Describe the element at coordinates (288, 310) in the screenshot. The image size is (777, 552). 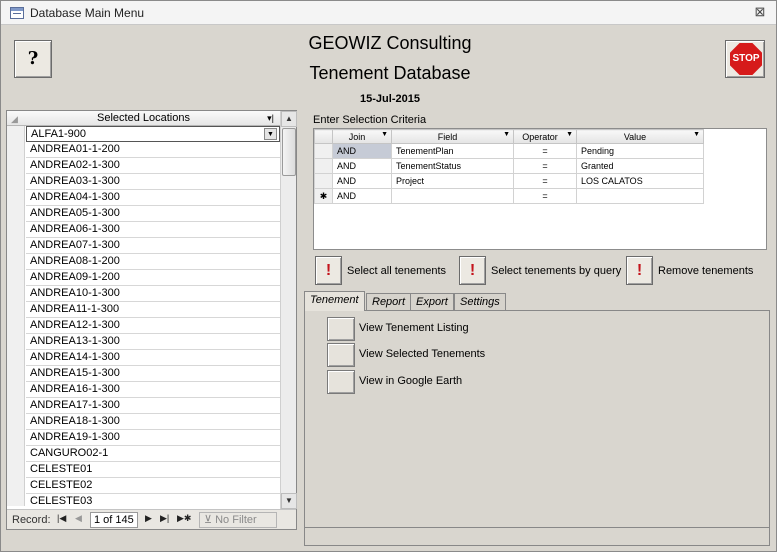
I see `locations-scrollbar: ▲ ▼` at that location.